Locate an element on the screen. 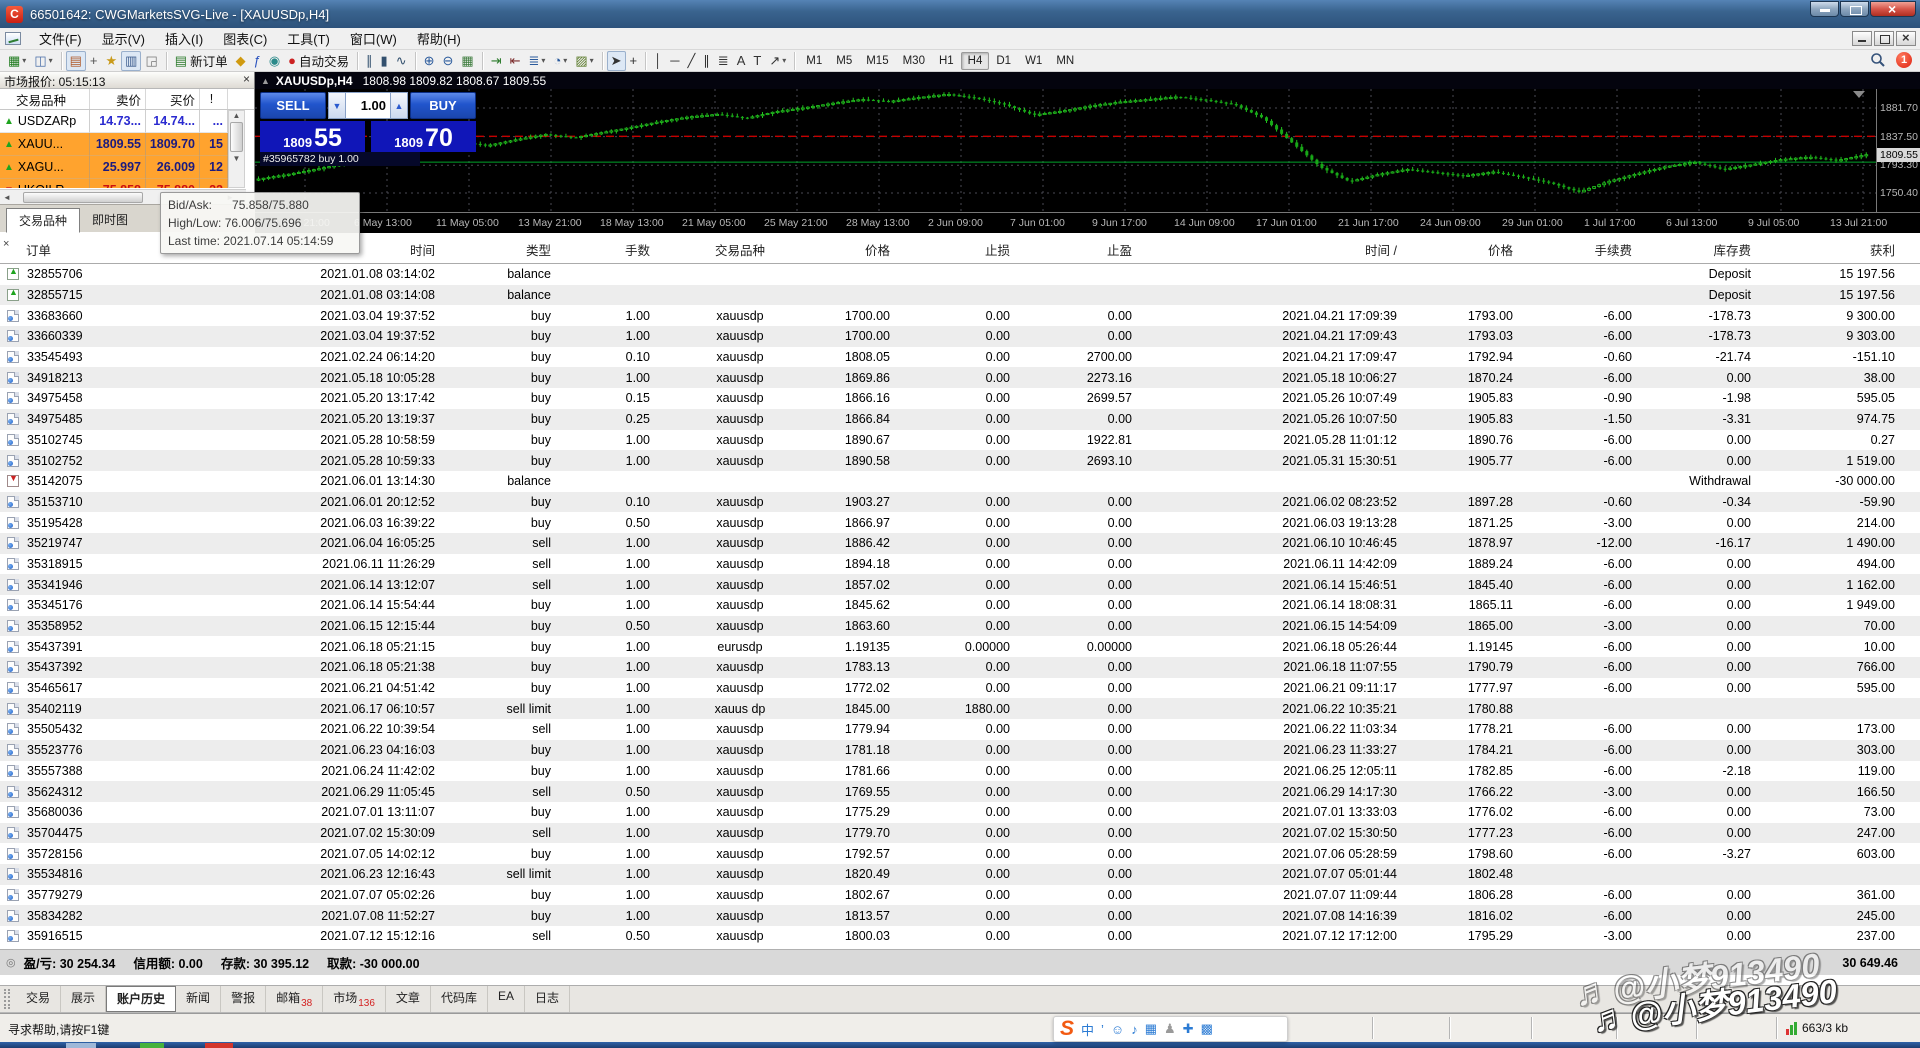 This screenshot has height=1048, width=1920. time-axis-label: 9 Jun 17:00 is located at coordinates (1119, 223).